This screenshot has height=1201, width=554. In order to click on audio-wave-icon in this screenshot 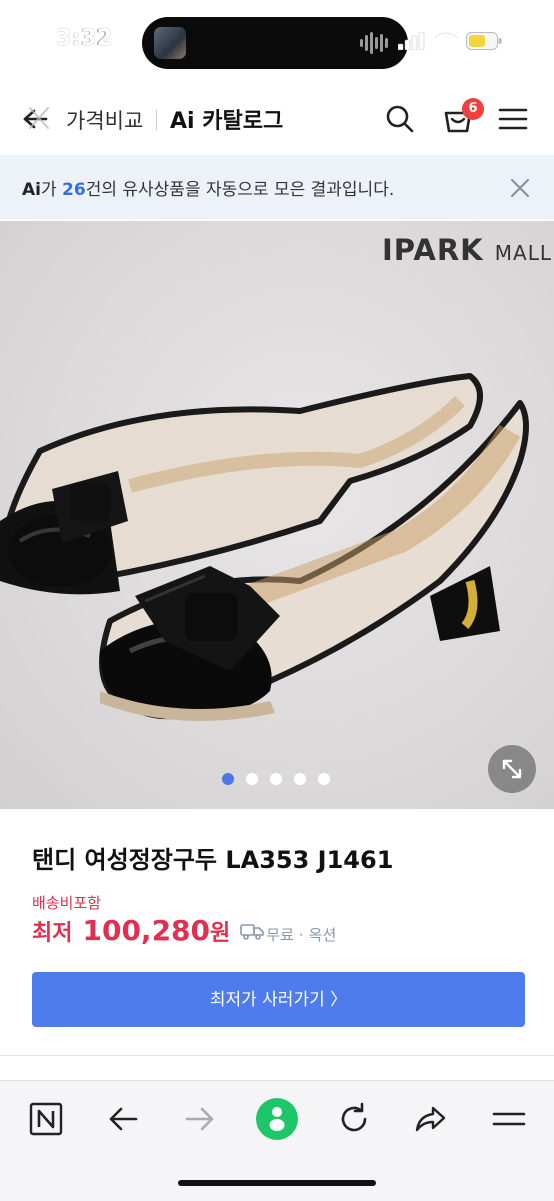, I will do `click(375, 43)`.